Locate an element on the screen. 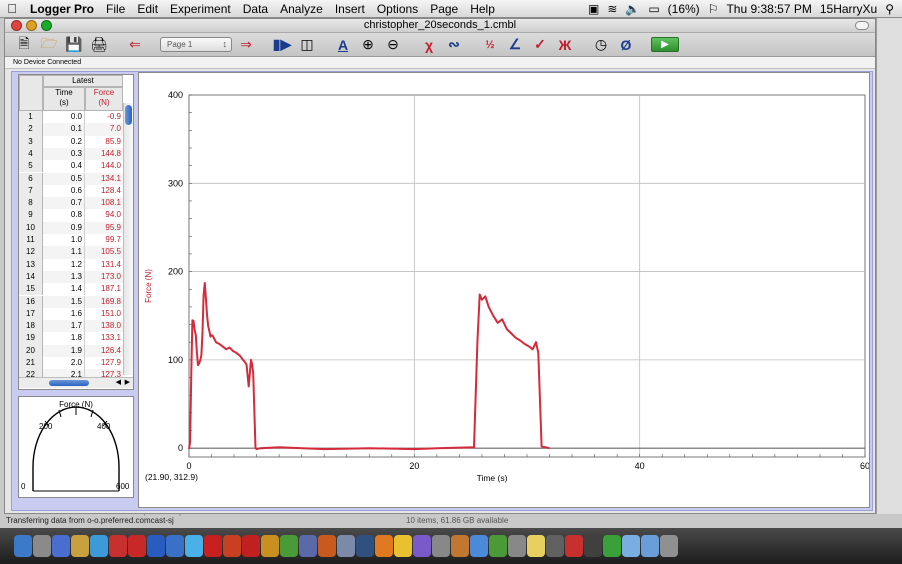 The image size is (902, 564). data-browser-icon: ▮▶ is located at coordinates (282, 45).